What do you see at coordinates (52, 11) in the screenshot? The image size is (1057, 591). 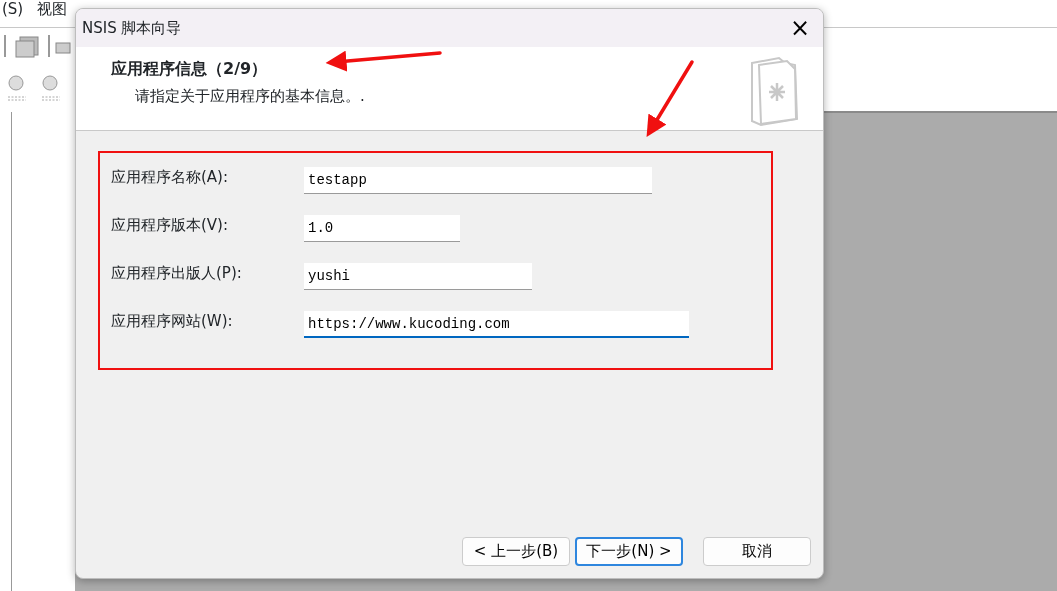 I see `menu-item: 视图` at bounding box center [52, 11].